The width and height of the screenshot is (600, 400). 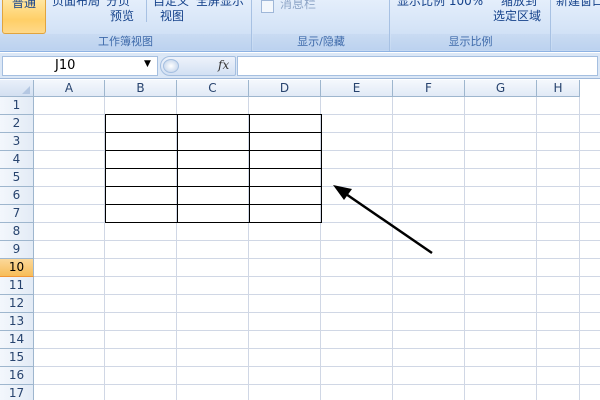 What do you see at coordinates (357, 88) in the screenshot?
I see `column-header-e: E` at bounding box center [357, 88].